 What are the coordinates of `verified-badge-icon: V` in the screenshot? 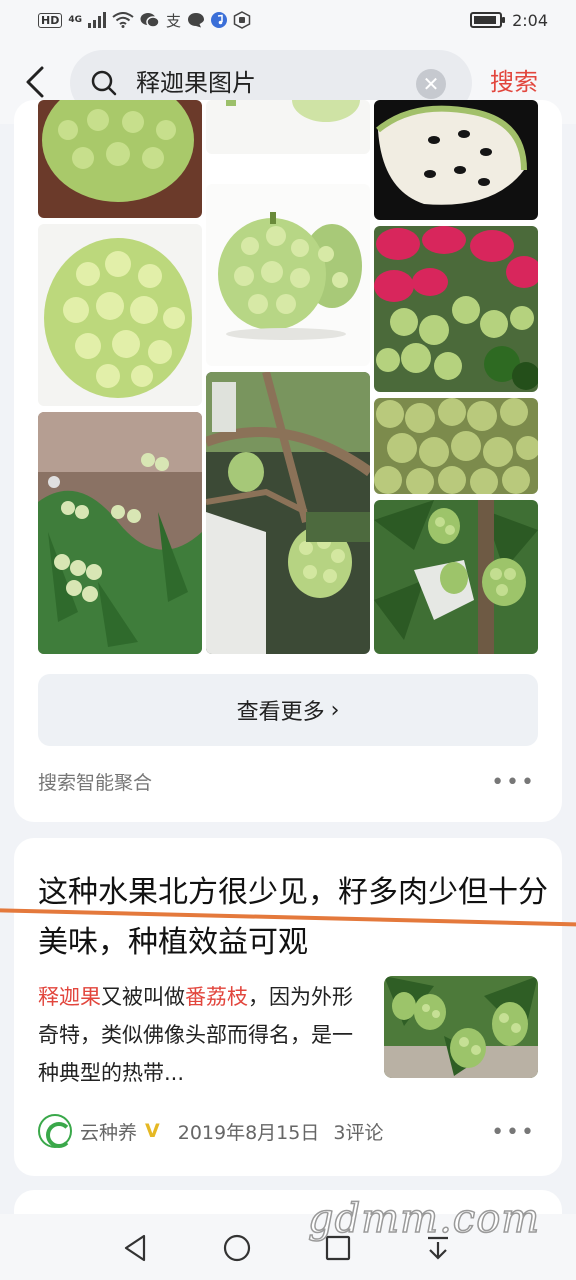 It's located at (152, 1131).